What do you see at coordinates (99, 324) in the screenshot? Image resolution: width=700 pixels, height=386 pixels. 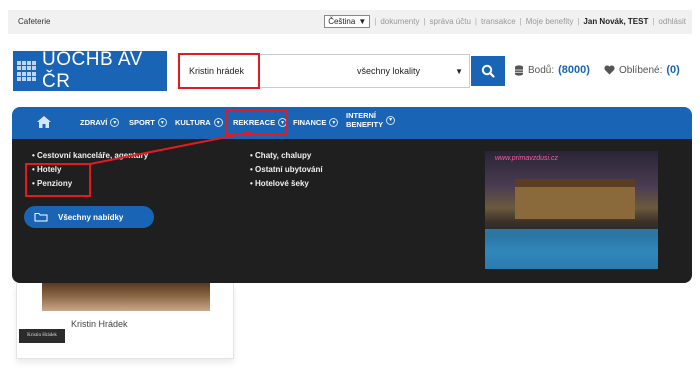 I see `card-title: Kristin Hrádek` at bounding box center [99, 324].